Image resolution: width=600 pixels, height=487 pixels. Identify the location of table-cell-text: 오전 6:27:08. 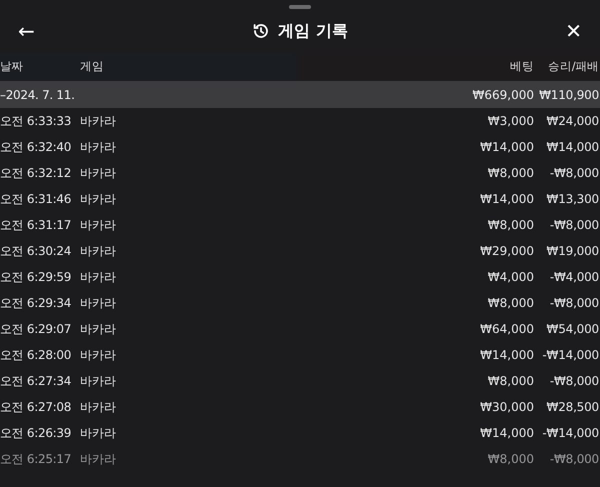
(36, 407).